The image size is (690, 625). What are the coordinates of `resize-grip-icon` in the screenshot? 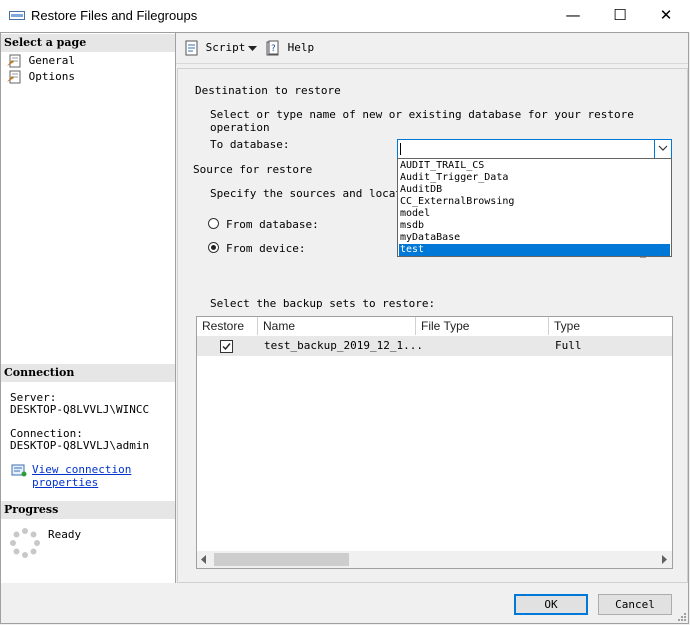 It's located at (681, 616).